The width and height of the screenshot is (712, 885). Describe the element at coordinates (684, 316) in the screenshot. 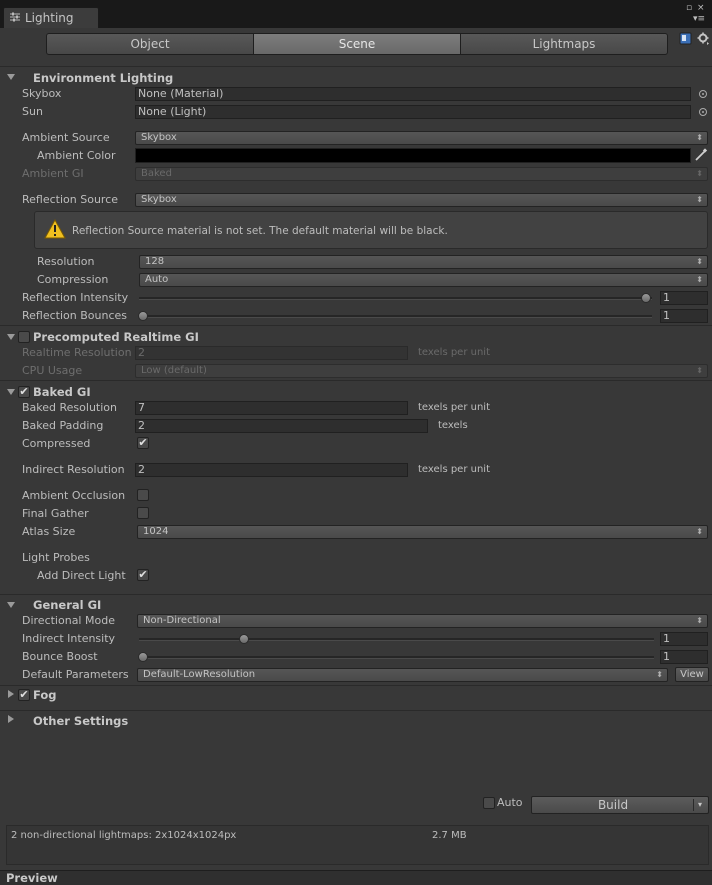

I see `reflection-bounces-field: 1` at that location.